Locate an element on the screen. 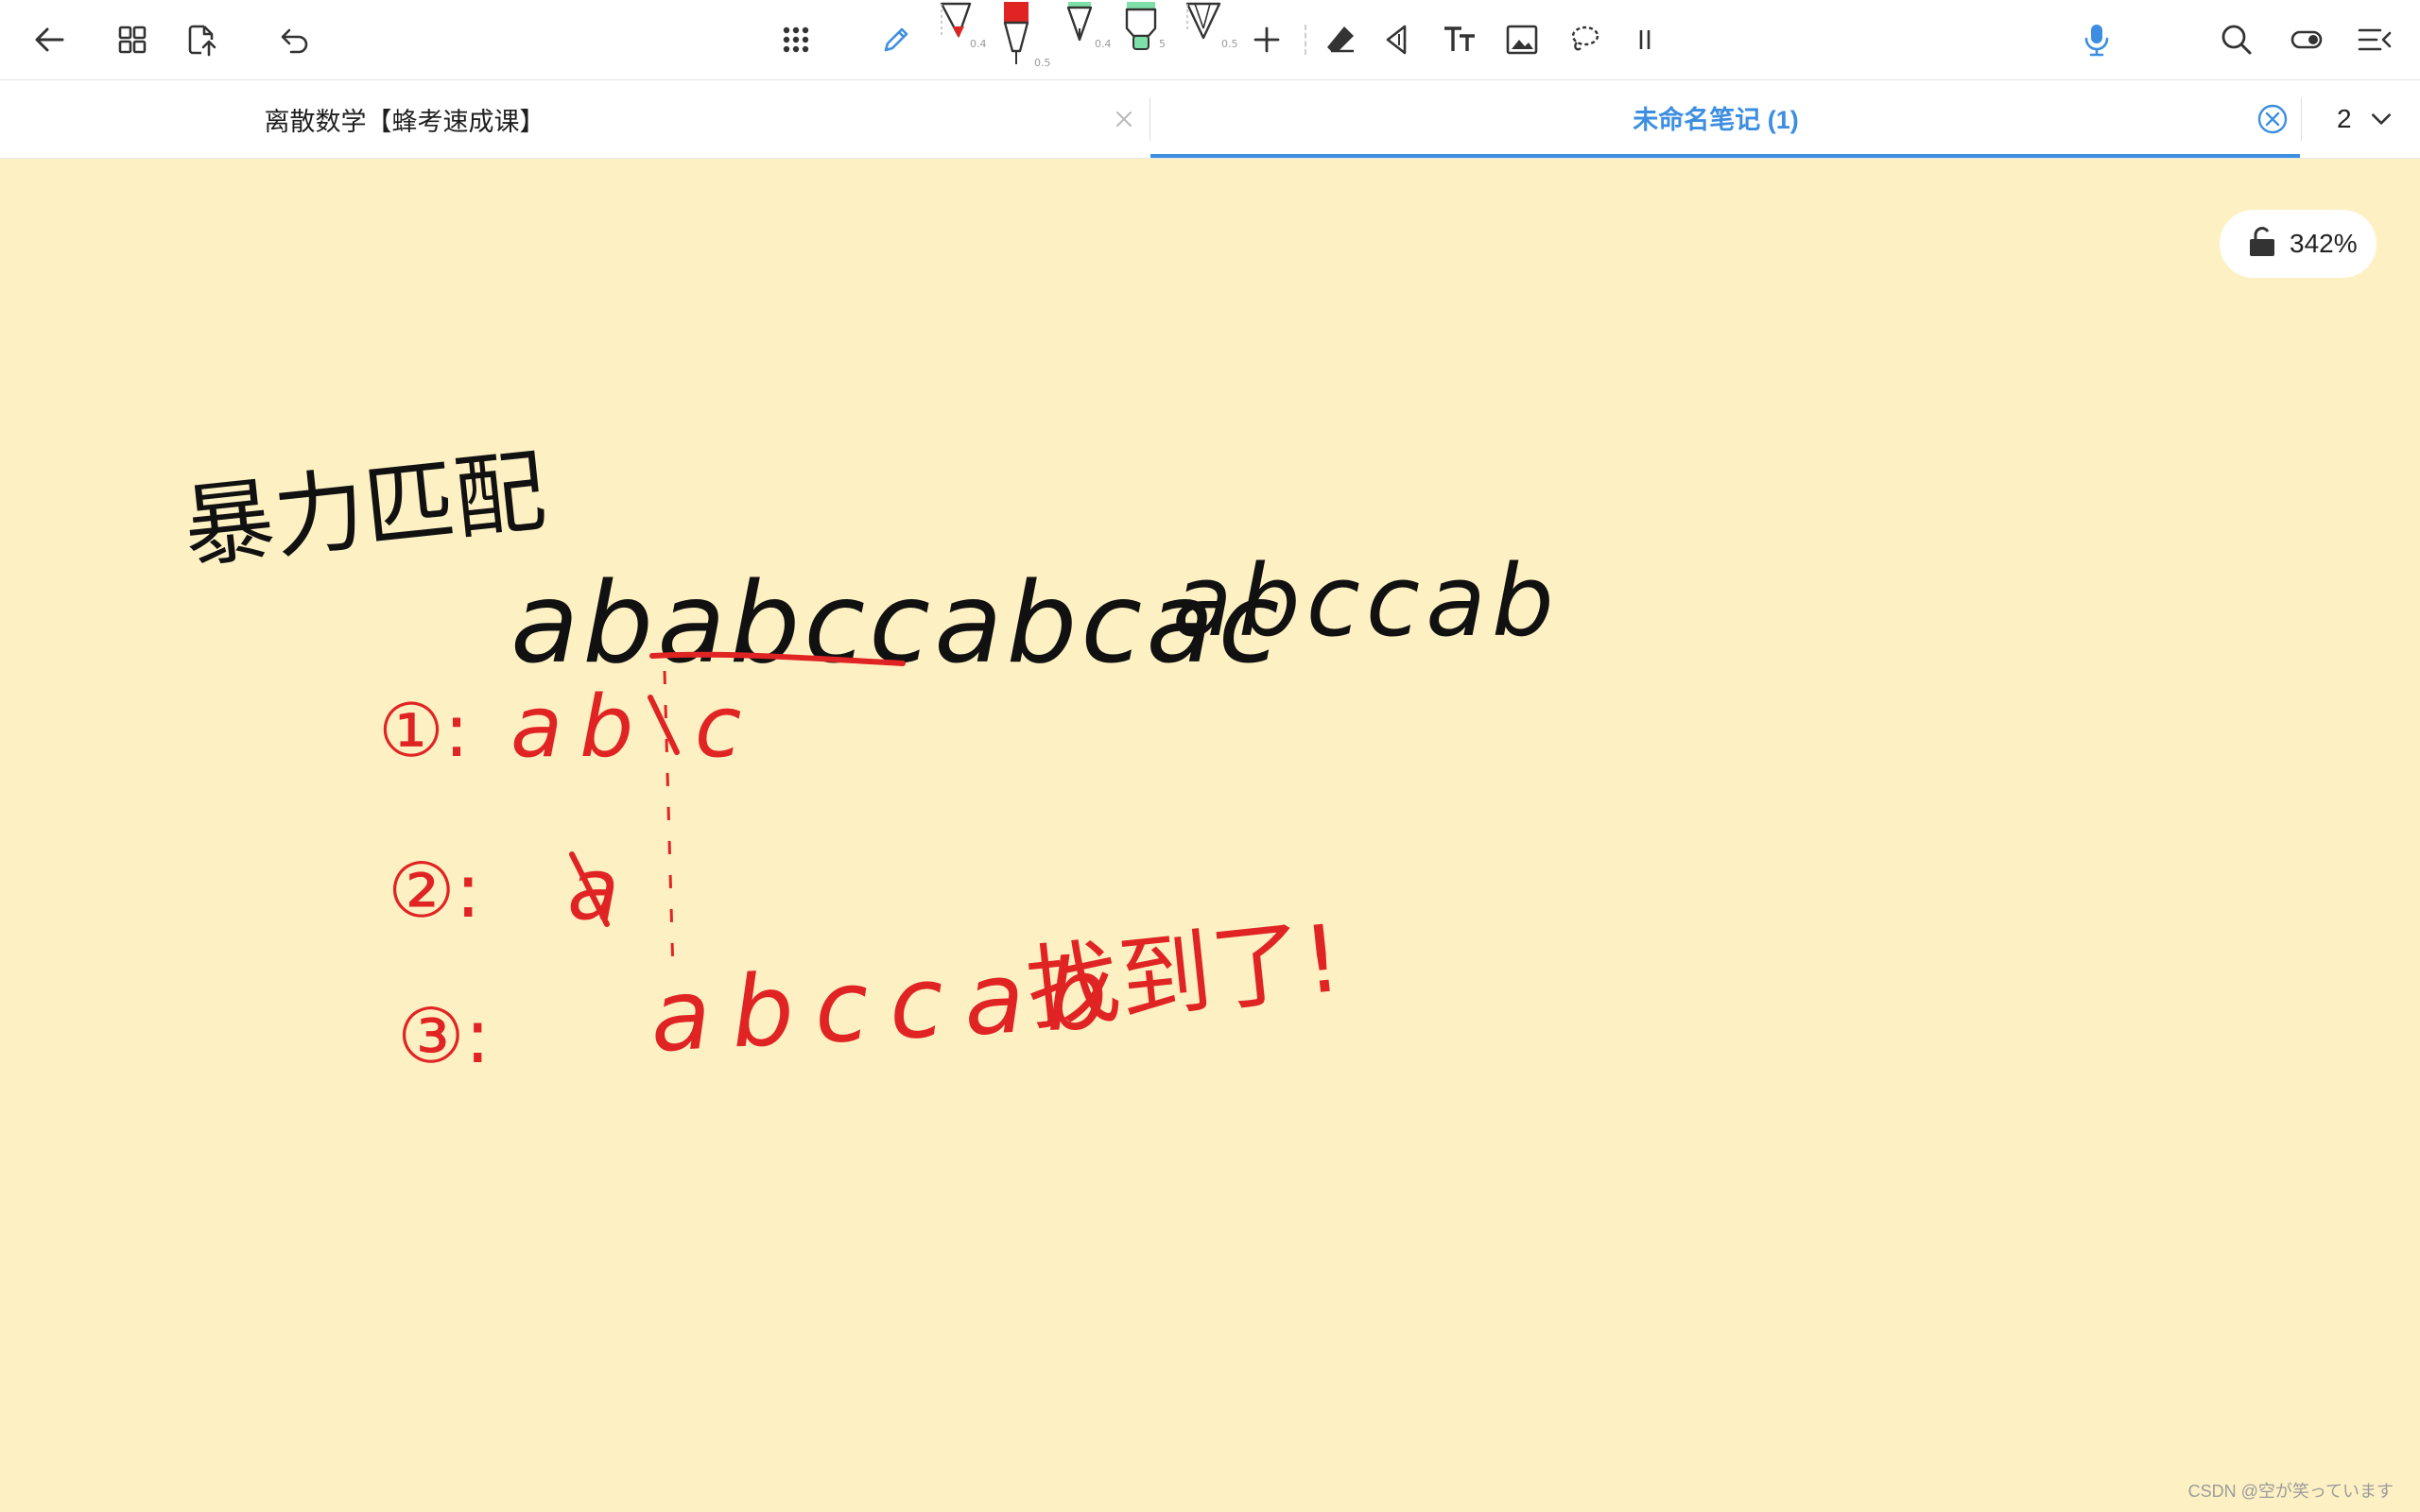 Image resolution: width=2420 pixels, height=1512 pixels. watermark: CSDN @空が笑っています is located at coordinates (2290, 1491).